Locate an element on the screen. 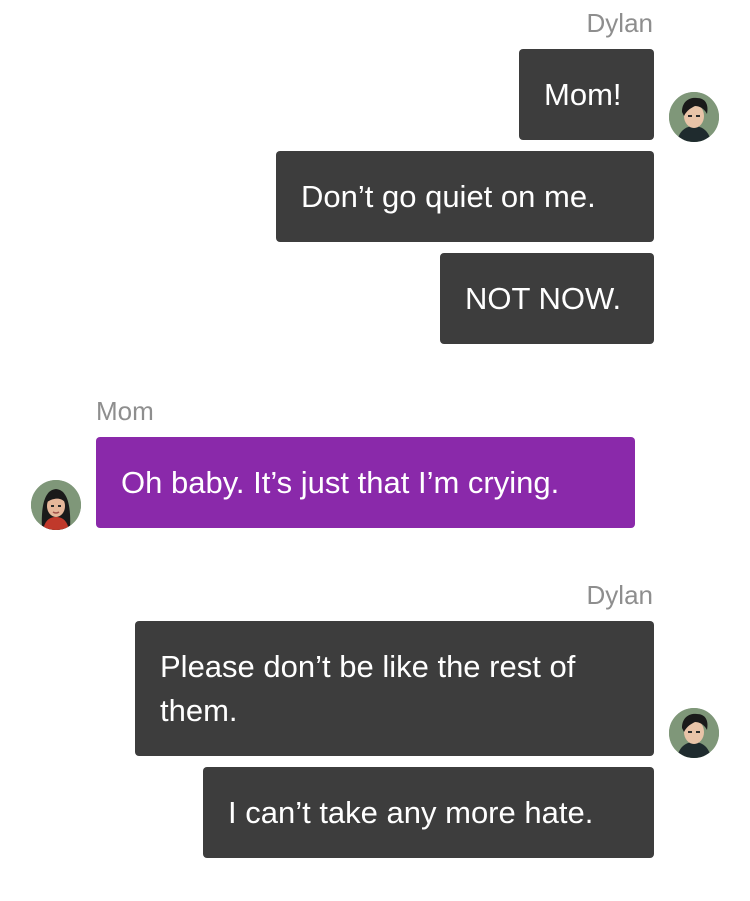  message-text: Don’t go quiet on me. is located at coordinates (448, 196).